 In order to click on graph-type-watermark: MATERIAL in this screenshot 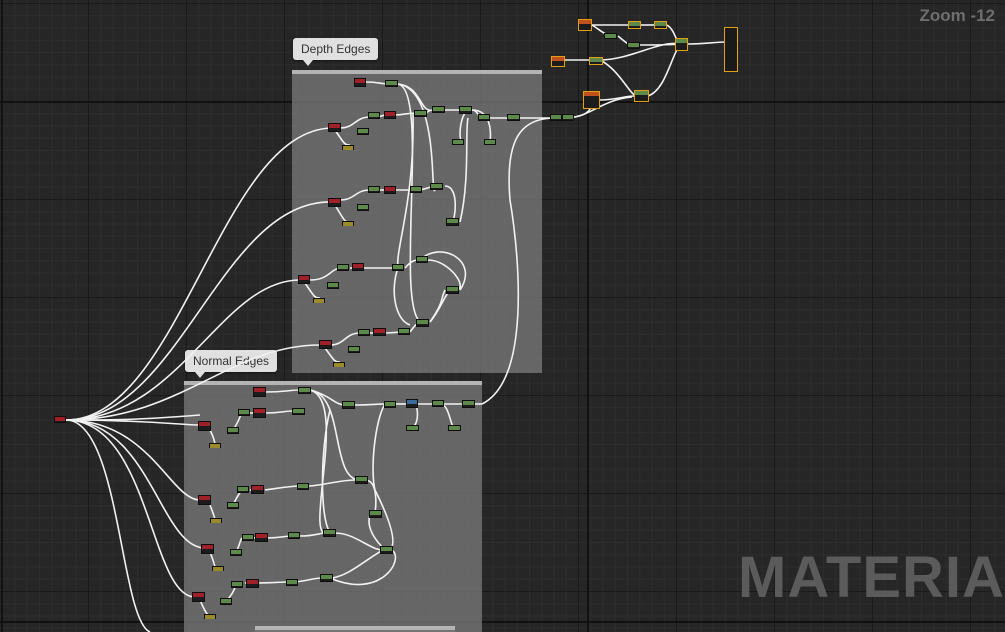, I will do `click(871, 577)`.